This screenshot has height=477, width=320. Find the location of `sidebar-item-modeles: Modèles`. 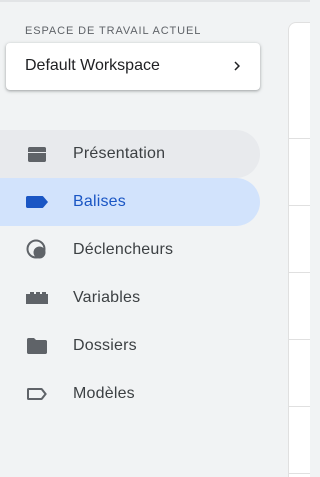

sidebar-item-modeles: Modèles is located at coordinates (130, 394).